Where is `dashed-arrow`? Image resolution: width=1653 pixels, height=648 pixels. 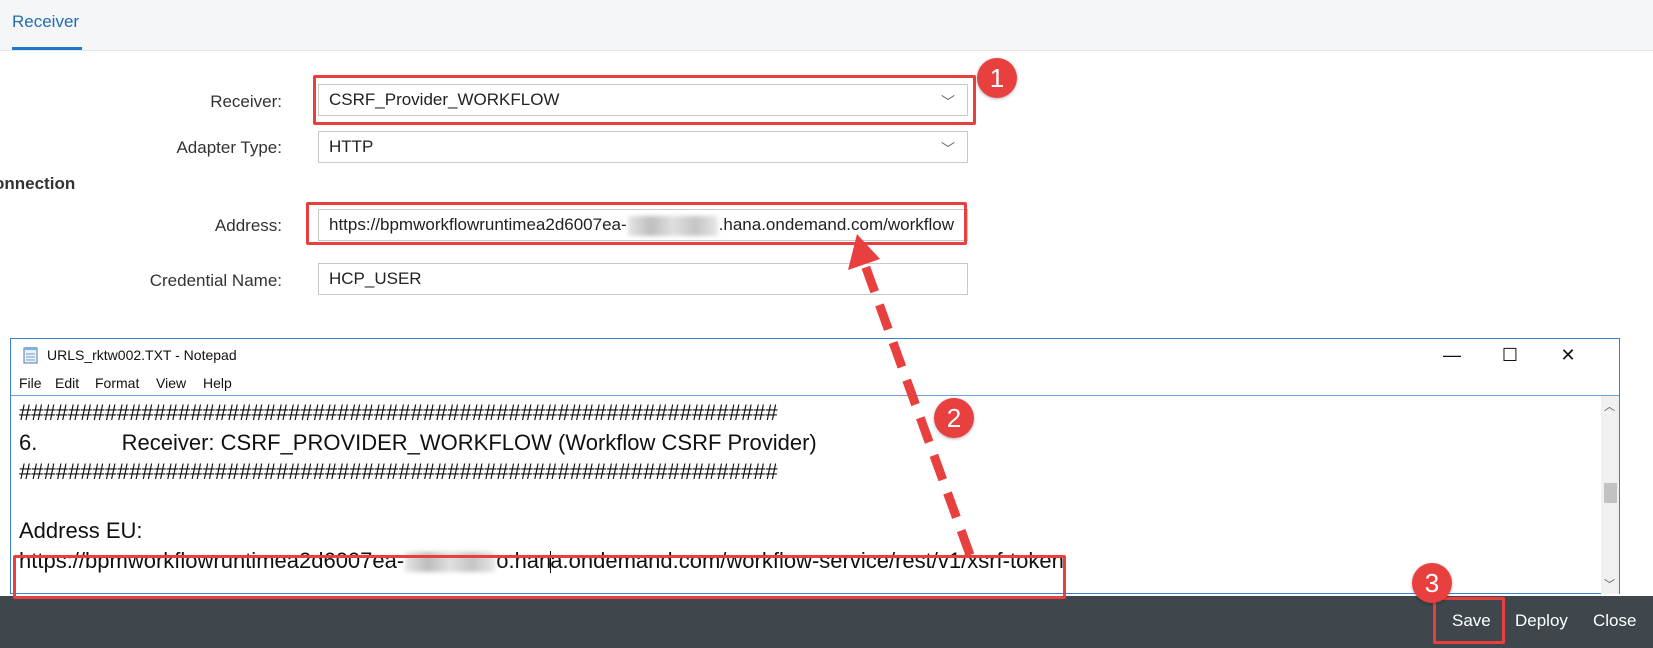 dashed-arrow is located at coordinates (911, 395).